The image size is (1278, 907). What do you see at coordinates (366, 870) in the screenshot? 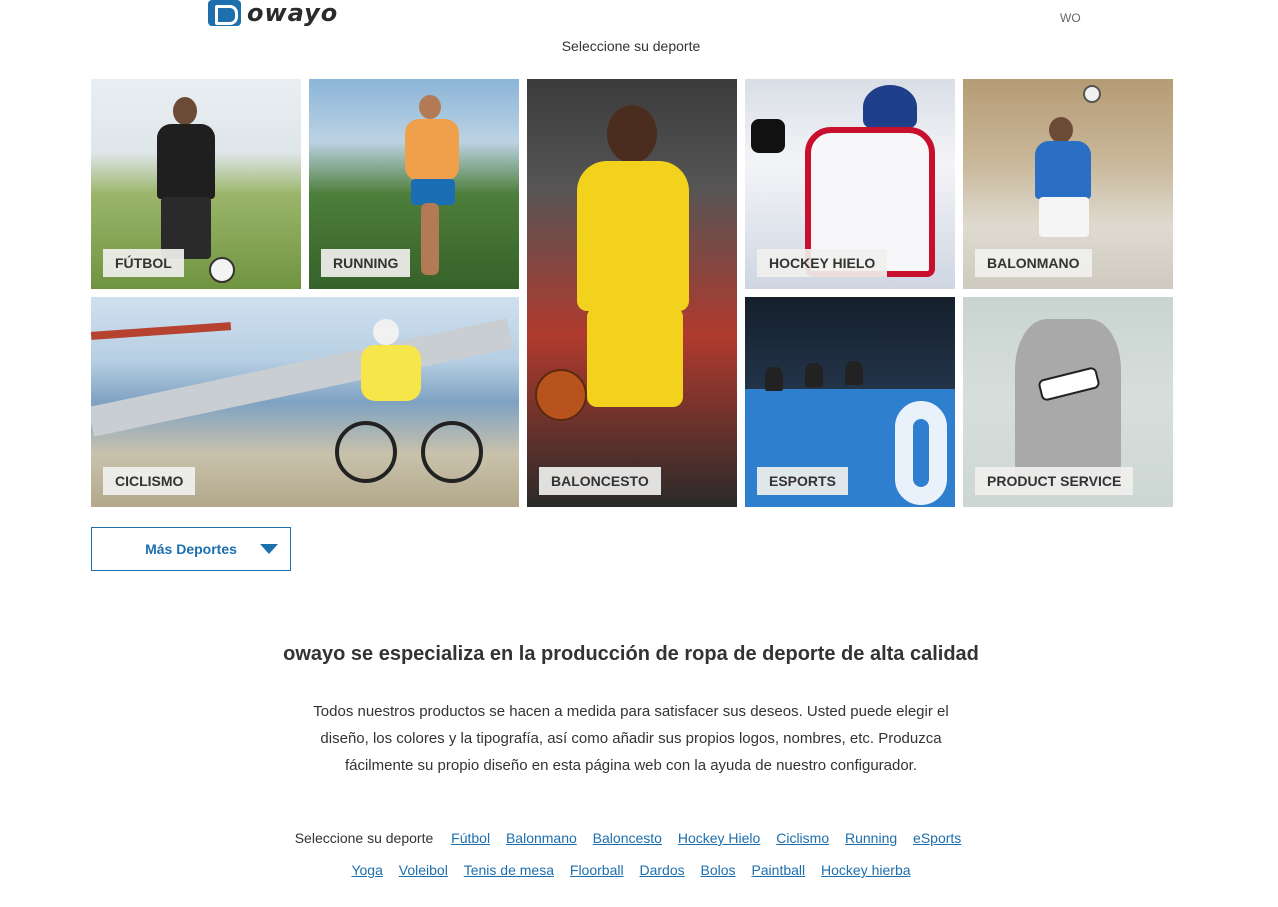
I see `link-yoga: Yoga` at bounding box center [366, 870].